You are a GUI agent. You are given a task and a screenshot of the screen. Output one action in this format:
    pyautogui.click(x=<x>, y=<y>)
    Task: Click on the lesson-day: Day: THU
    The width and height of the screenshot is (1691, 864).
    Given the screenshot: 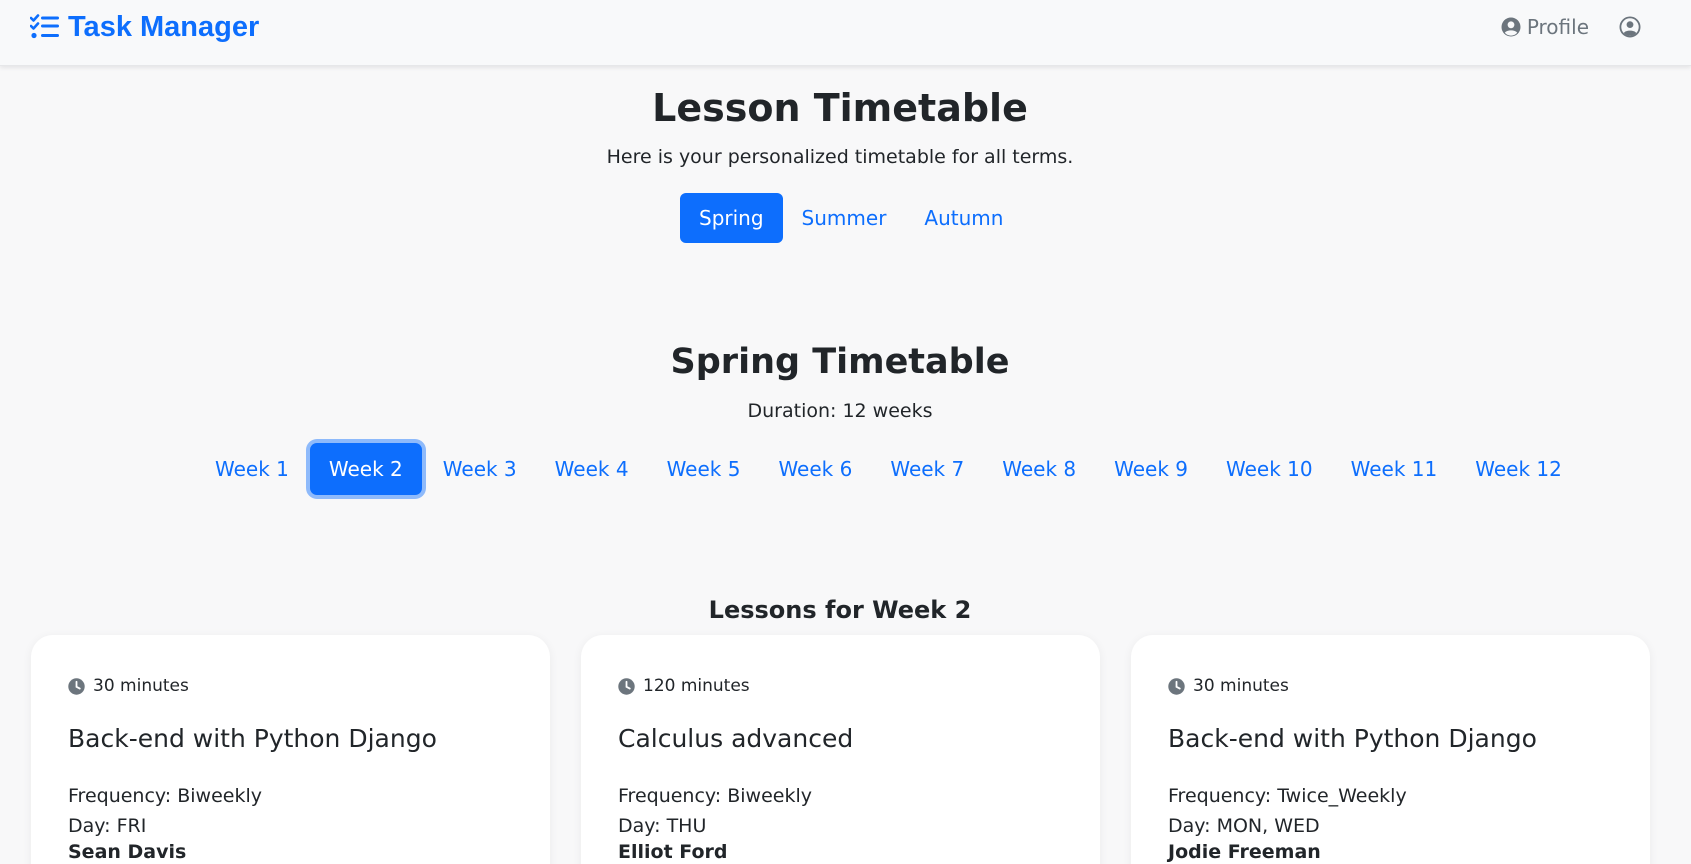 What is the action you would take?
    pyautogui.click(x=662, y=826)
    